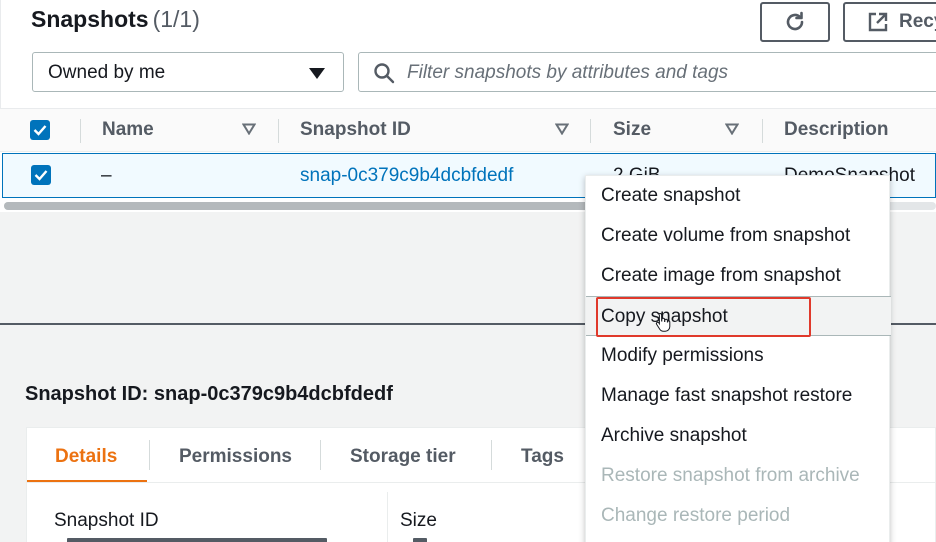  What do you see at coordinates (663, 322) in the screenshot?
I see `hand-pointer-cursor-icon` at bounding box center [663, 322].